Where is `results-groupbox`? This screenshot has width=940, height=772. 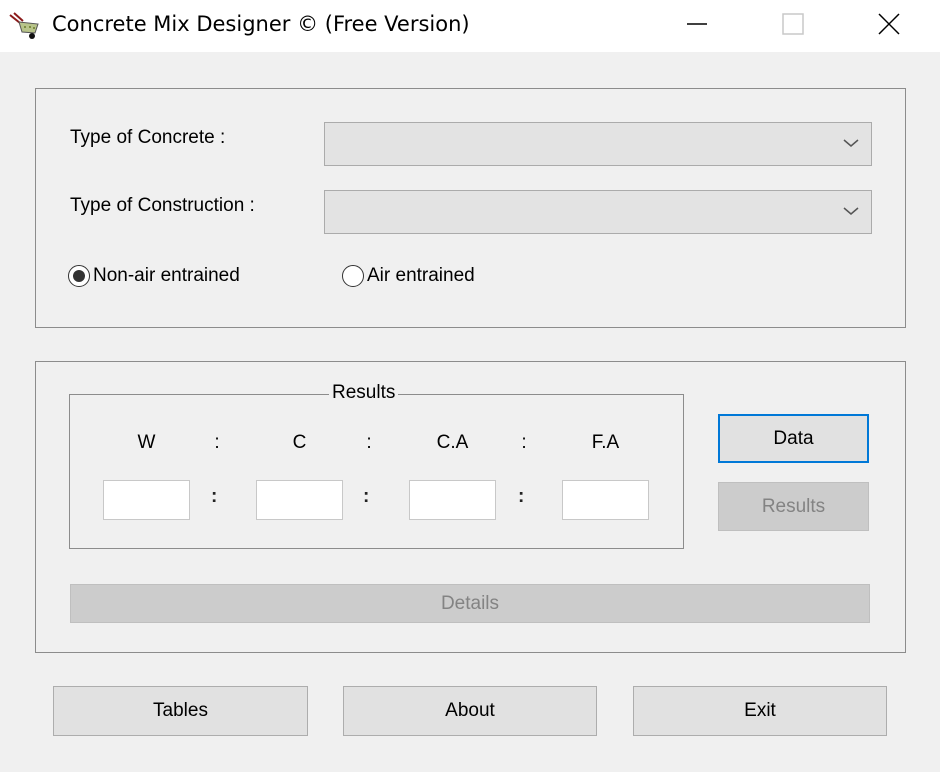 results-groupbox is located at coordinates (376, 471).